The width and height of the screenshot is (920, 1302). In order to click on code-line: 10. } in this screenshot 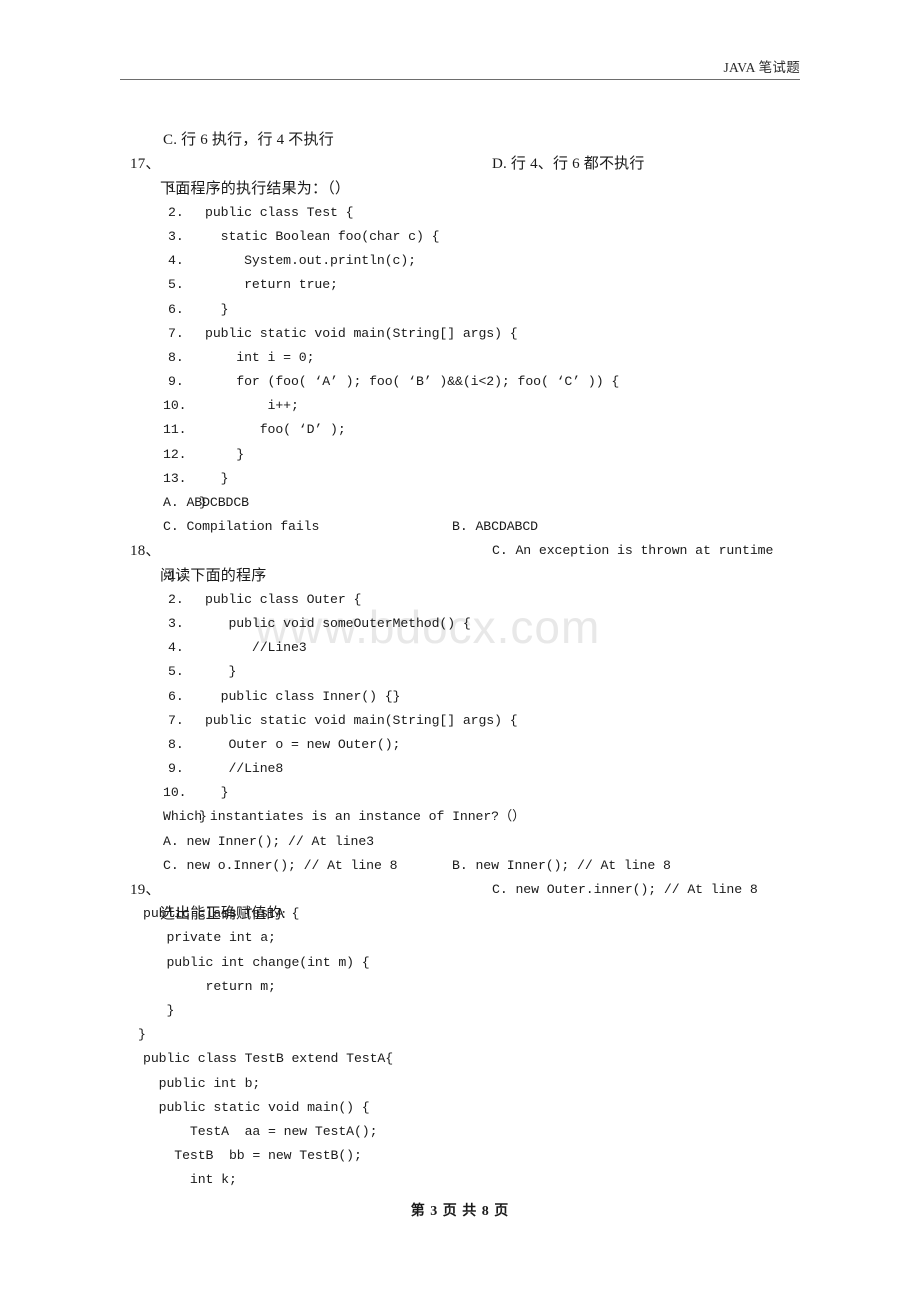, I will do `click(460, 790)`.